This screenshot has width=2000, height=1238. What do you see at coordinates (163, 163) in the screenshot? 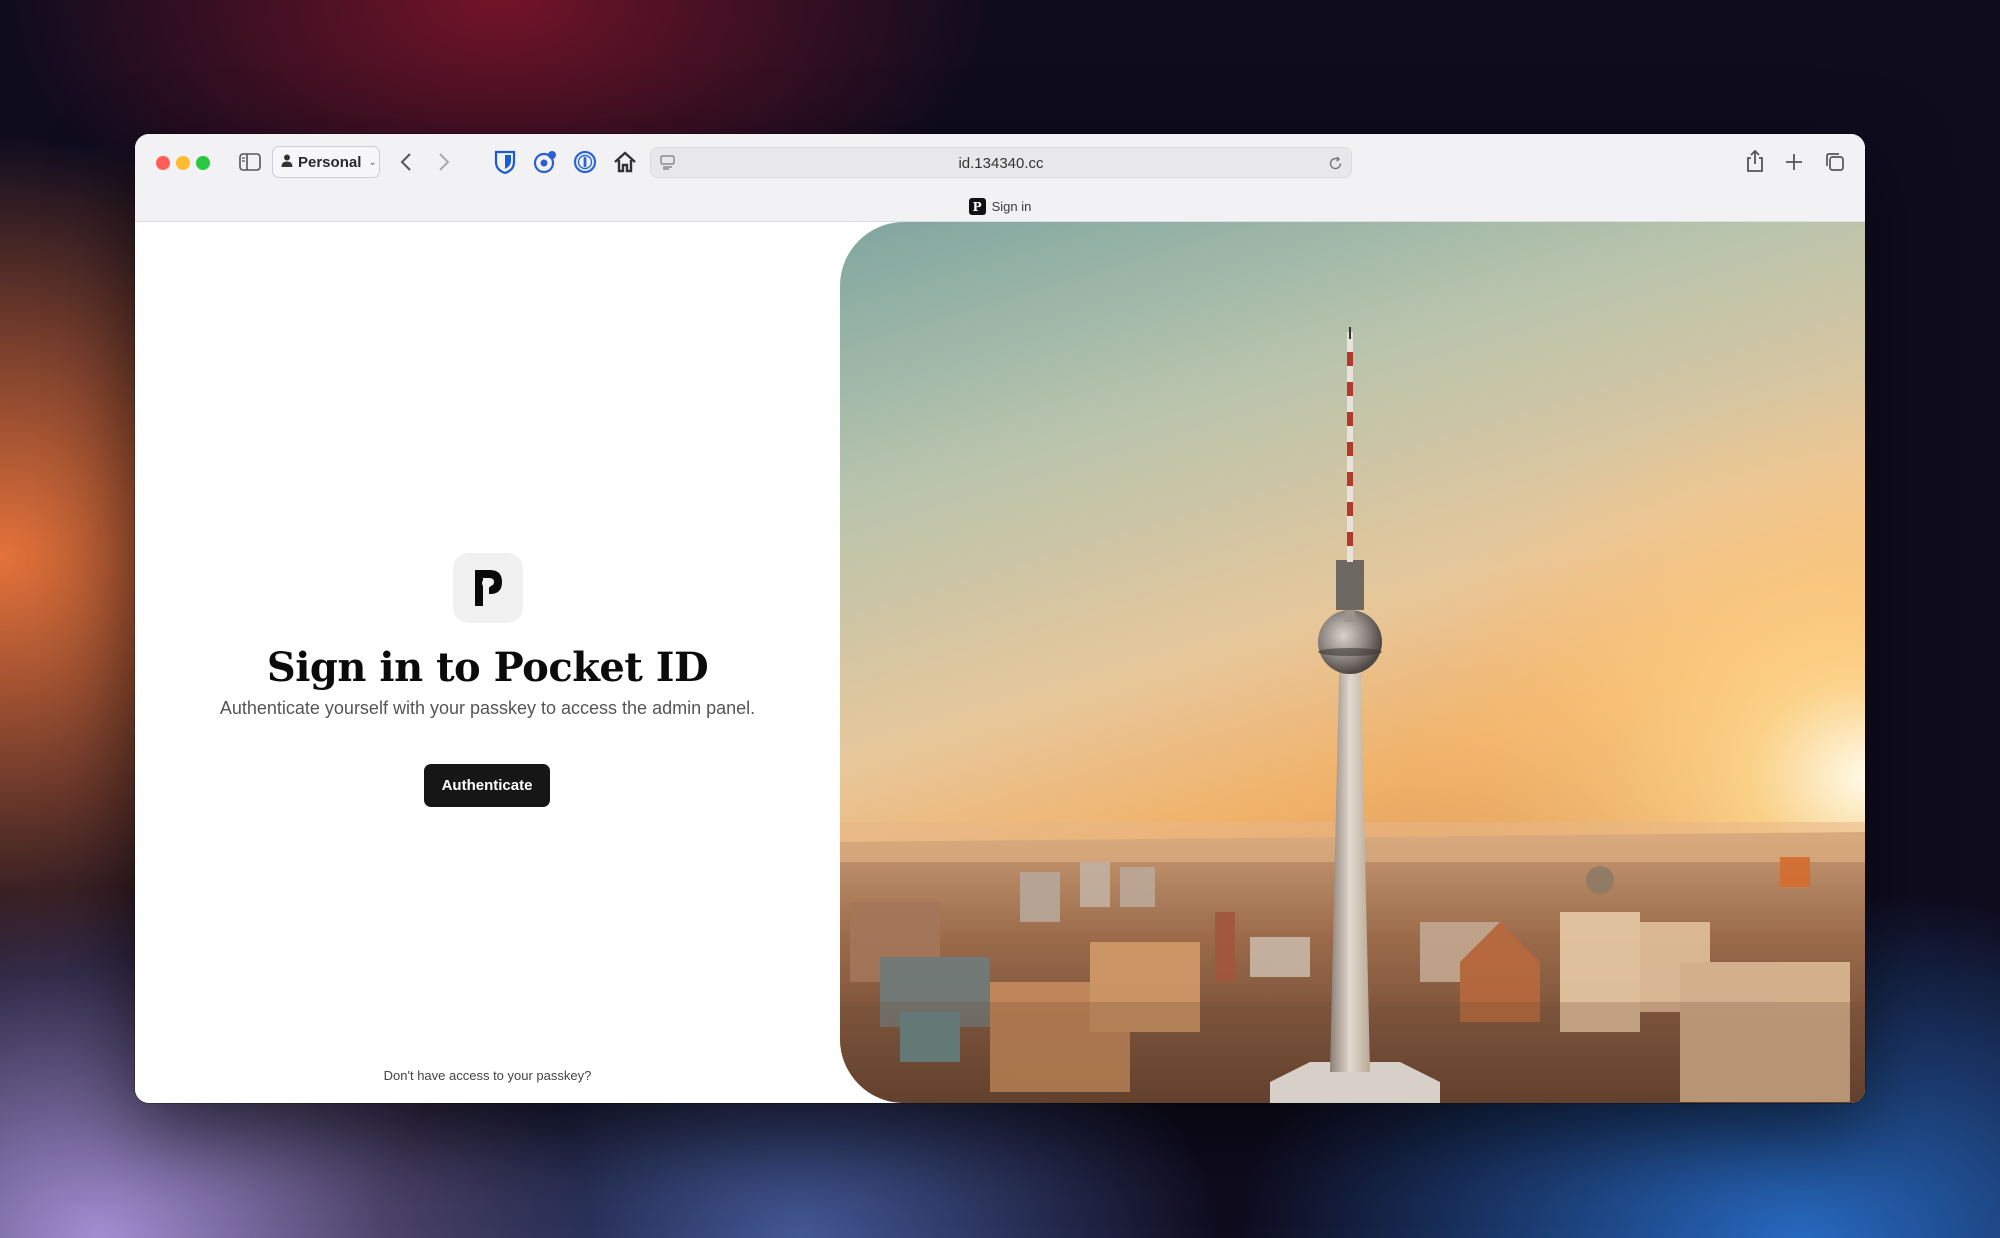
I see `close-window-button` at bounding box center [163, 163].